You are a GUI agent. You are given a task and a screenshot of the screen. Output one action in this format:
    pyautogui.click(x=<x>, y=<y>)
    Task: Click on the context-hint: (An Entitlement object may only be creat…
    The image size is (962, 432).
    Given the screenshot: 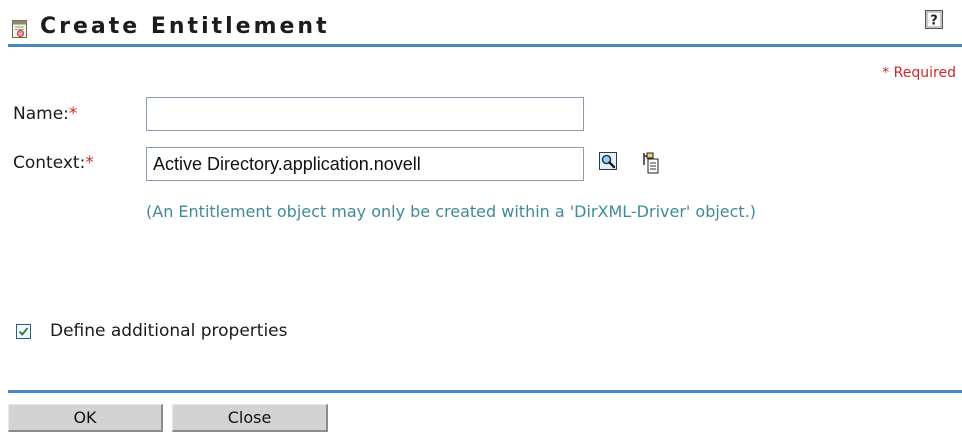 What is the action you would take?
    pyautogui.click(x=451, y=211)
    